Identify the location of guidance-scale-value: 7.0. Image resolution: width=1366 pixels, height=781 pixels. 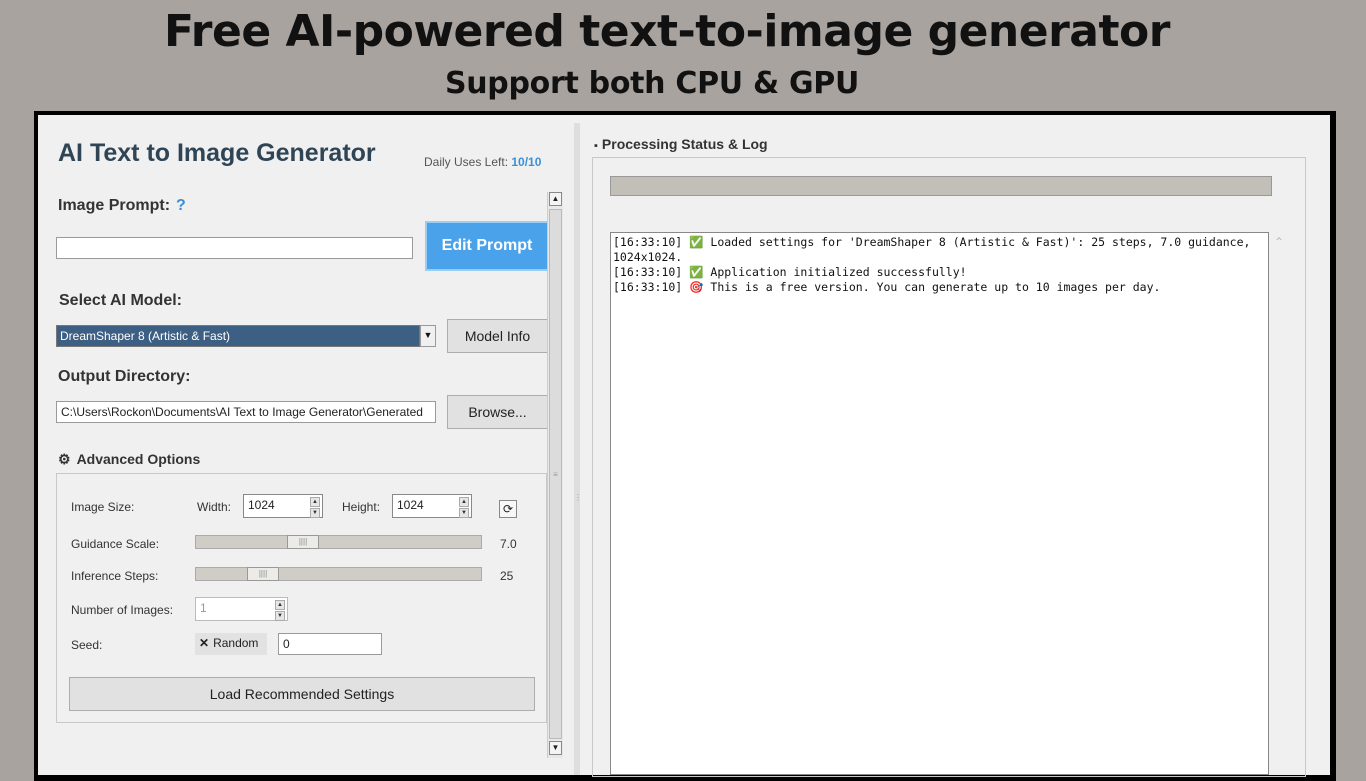
(508, 544).